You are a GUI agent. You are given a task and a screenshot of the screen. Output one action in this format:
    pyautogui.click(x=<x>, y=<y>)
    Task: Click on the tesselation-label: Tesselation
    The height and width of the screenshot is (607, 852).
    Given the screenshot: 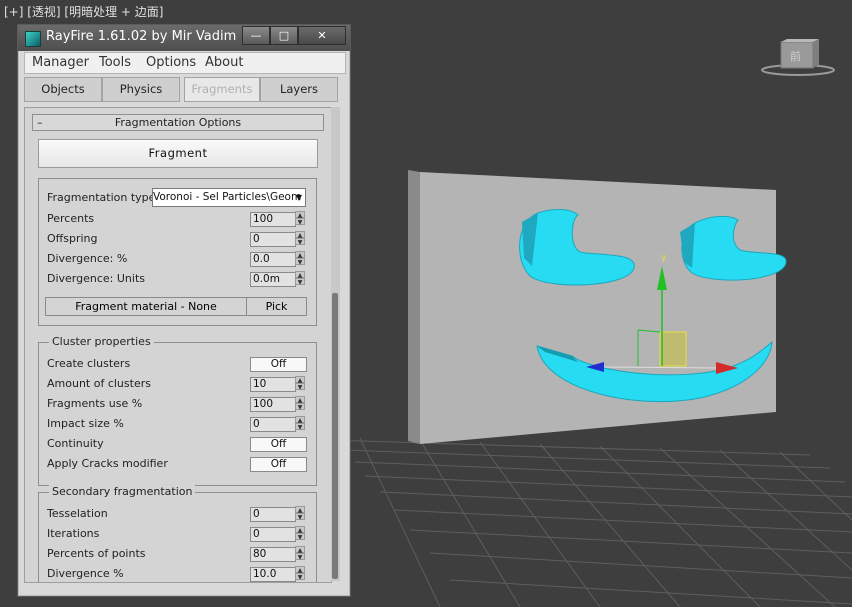 What is the action you would take?
    pyautogui.click(x=77, y=513)
    